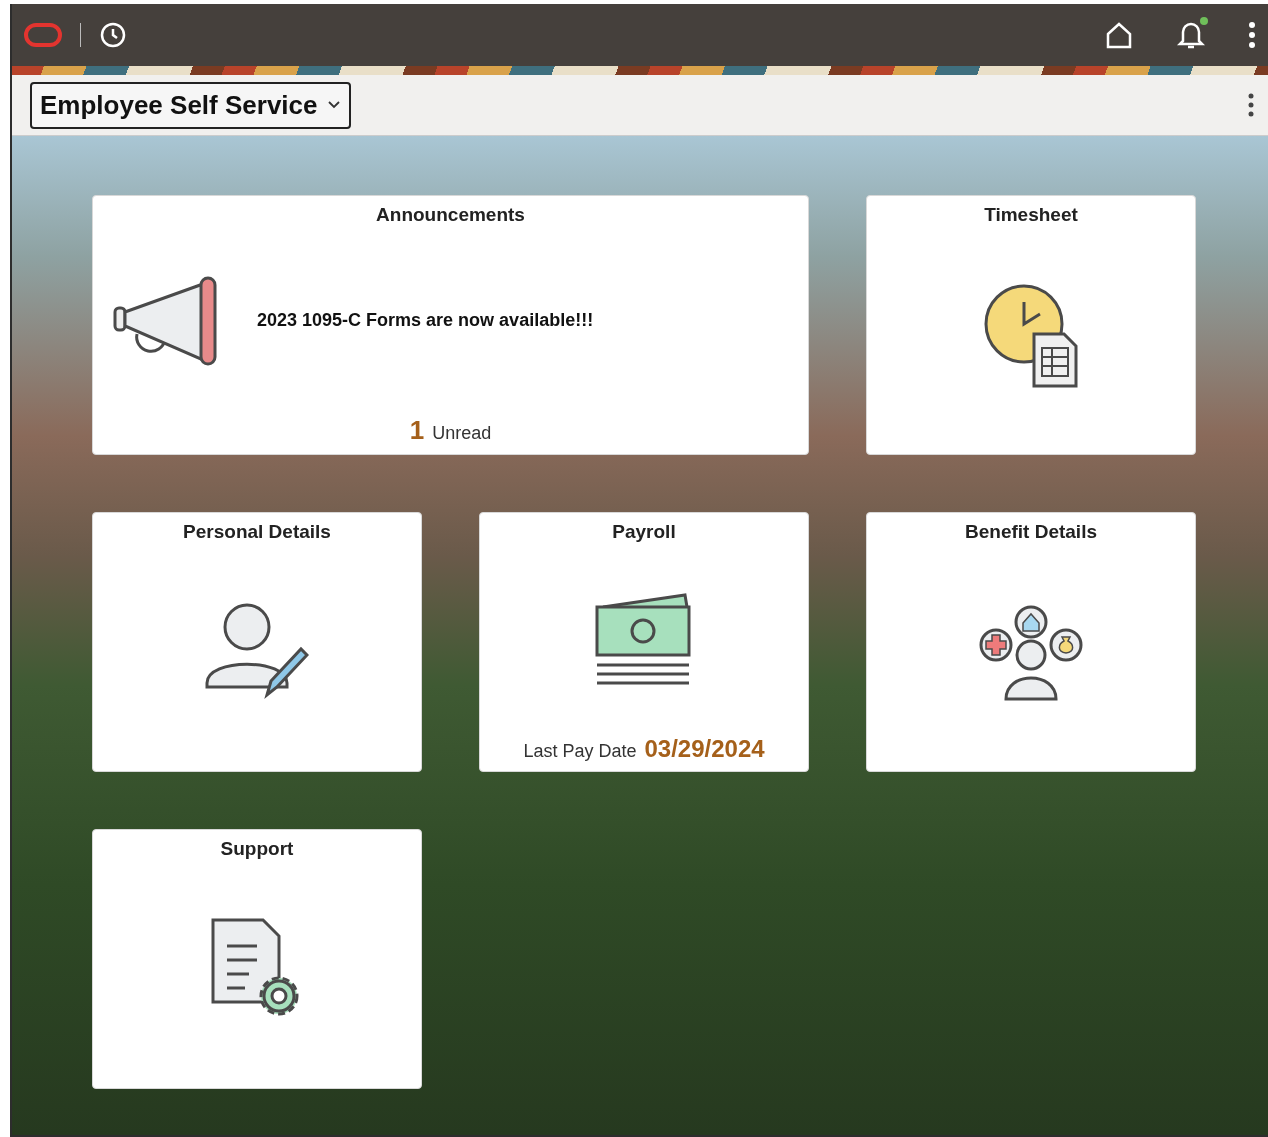 This screenshot has width=1268, height=1137. I want to click on tile: Payroll Last Pay Date 03/29/2024, so click(644, 642).